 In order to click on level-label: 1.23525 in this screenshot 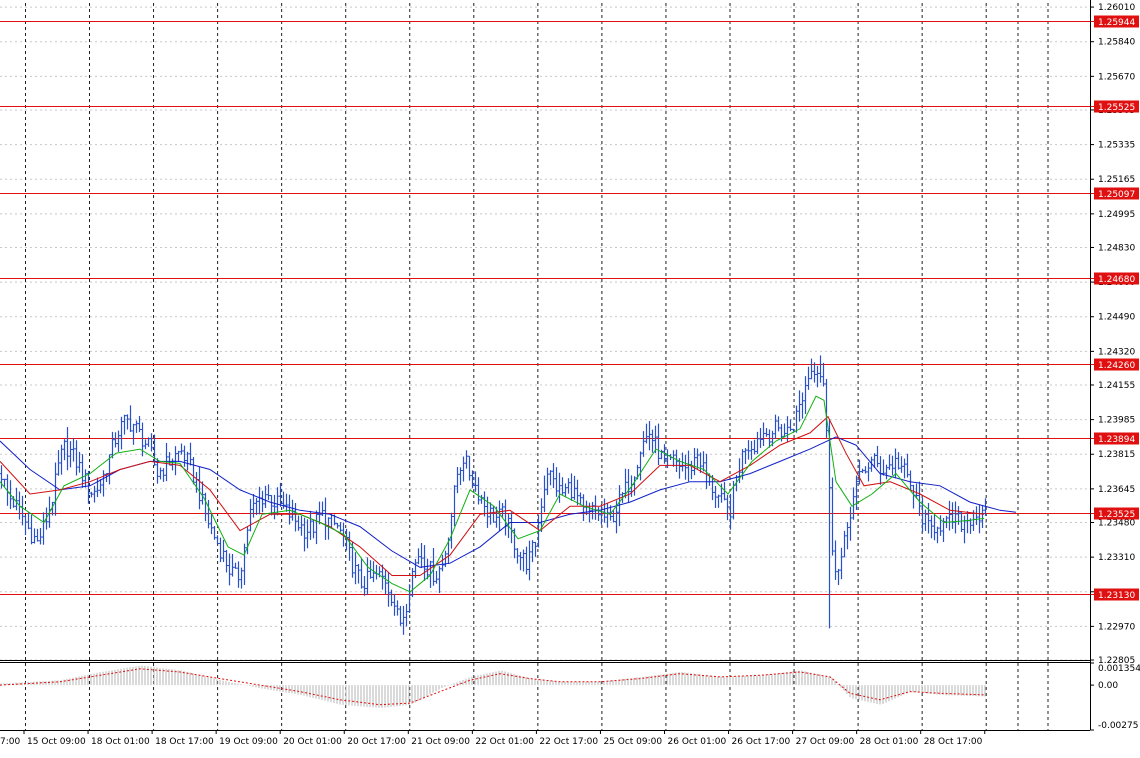, I will do `click(1116, 515)`.